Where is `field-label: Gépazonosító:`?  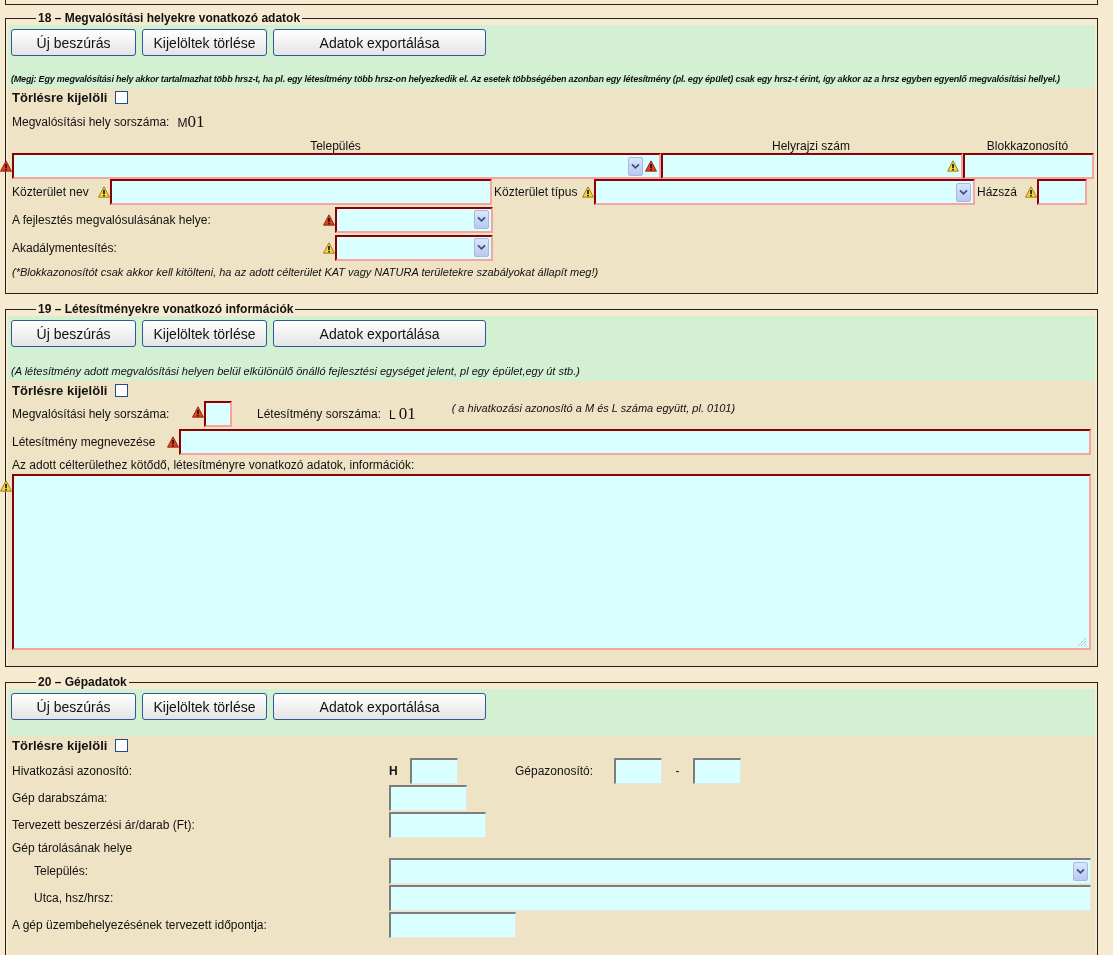 field-label: Gépazonosító: is located at coordinates (555, 770).